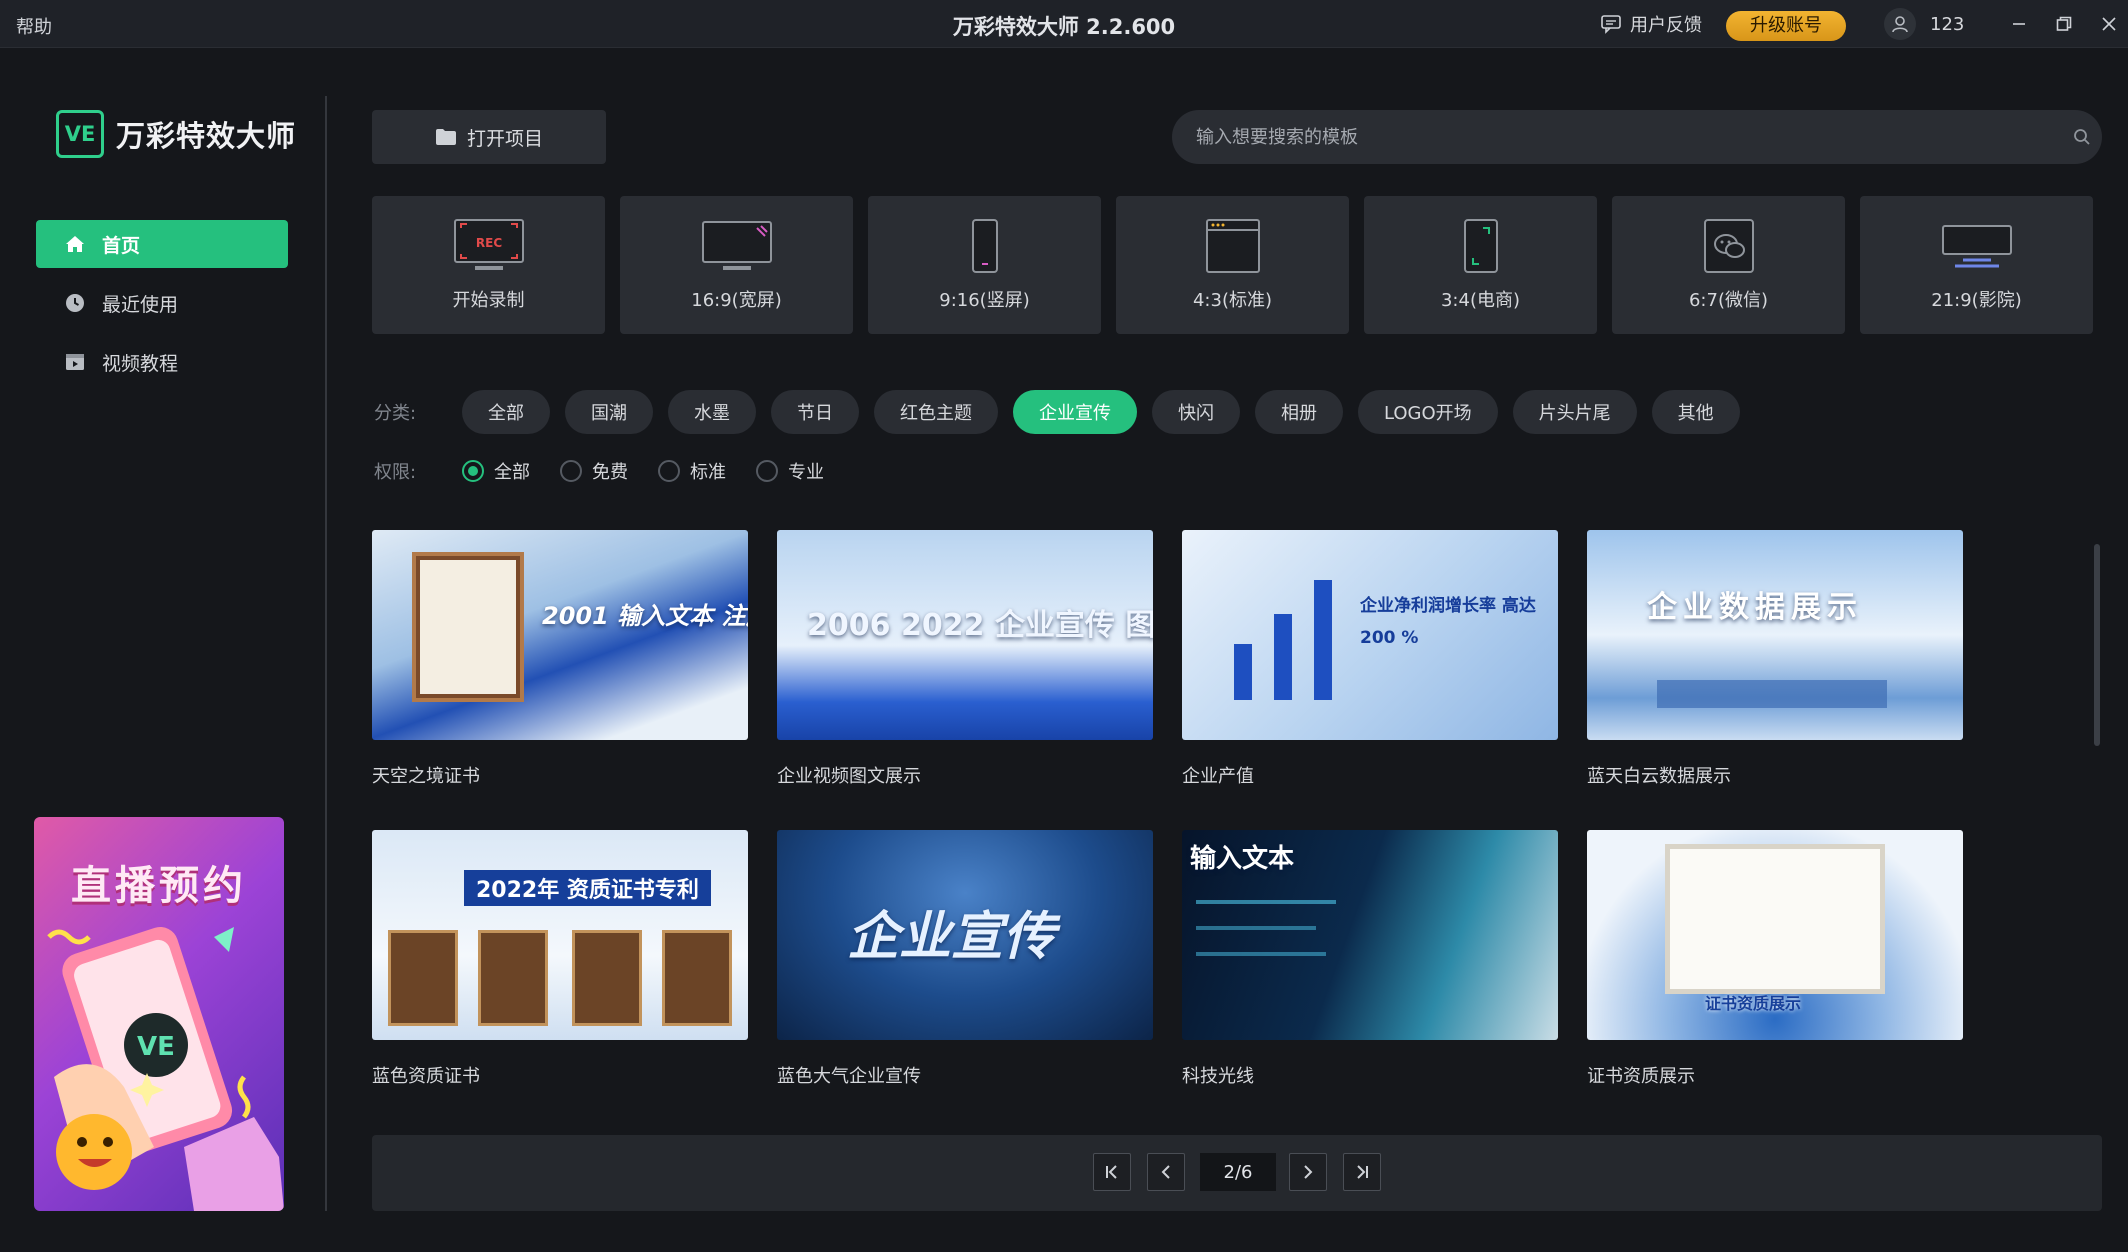  I want to click on template-card: 企业宣传 蓝色大气企业宣传, so click(965, 980).